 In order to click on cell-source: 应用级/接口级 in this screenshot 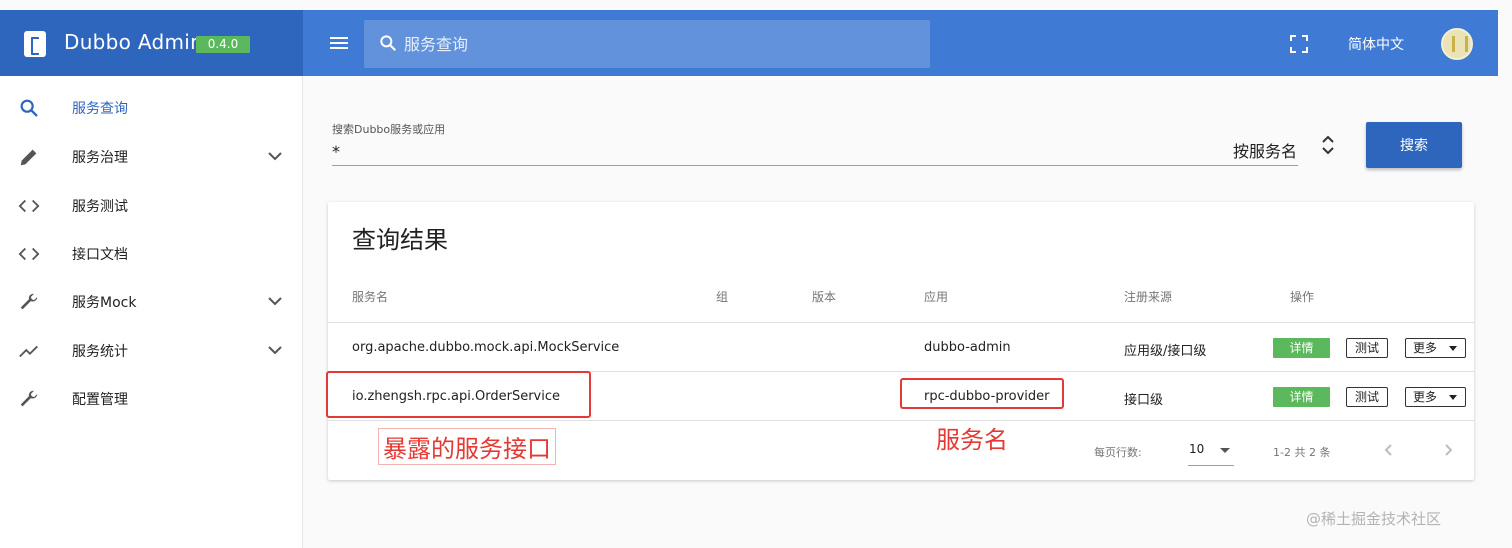, I will do `click(1165, 351)`.